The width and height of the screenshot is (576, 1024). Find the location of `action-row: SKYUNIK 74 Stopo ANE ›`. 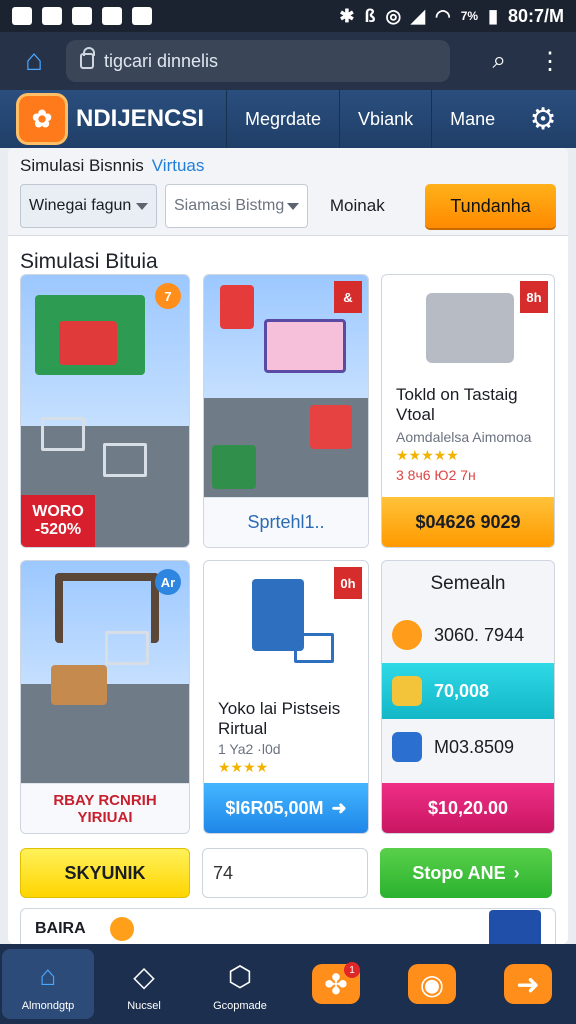

action-row: SKYUNIK 74 Stopo ANE › is located at coordinates (288, 874).